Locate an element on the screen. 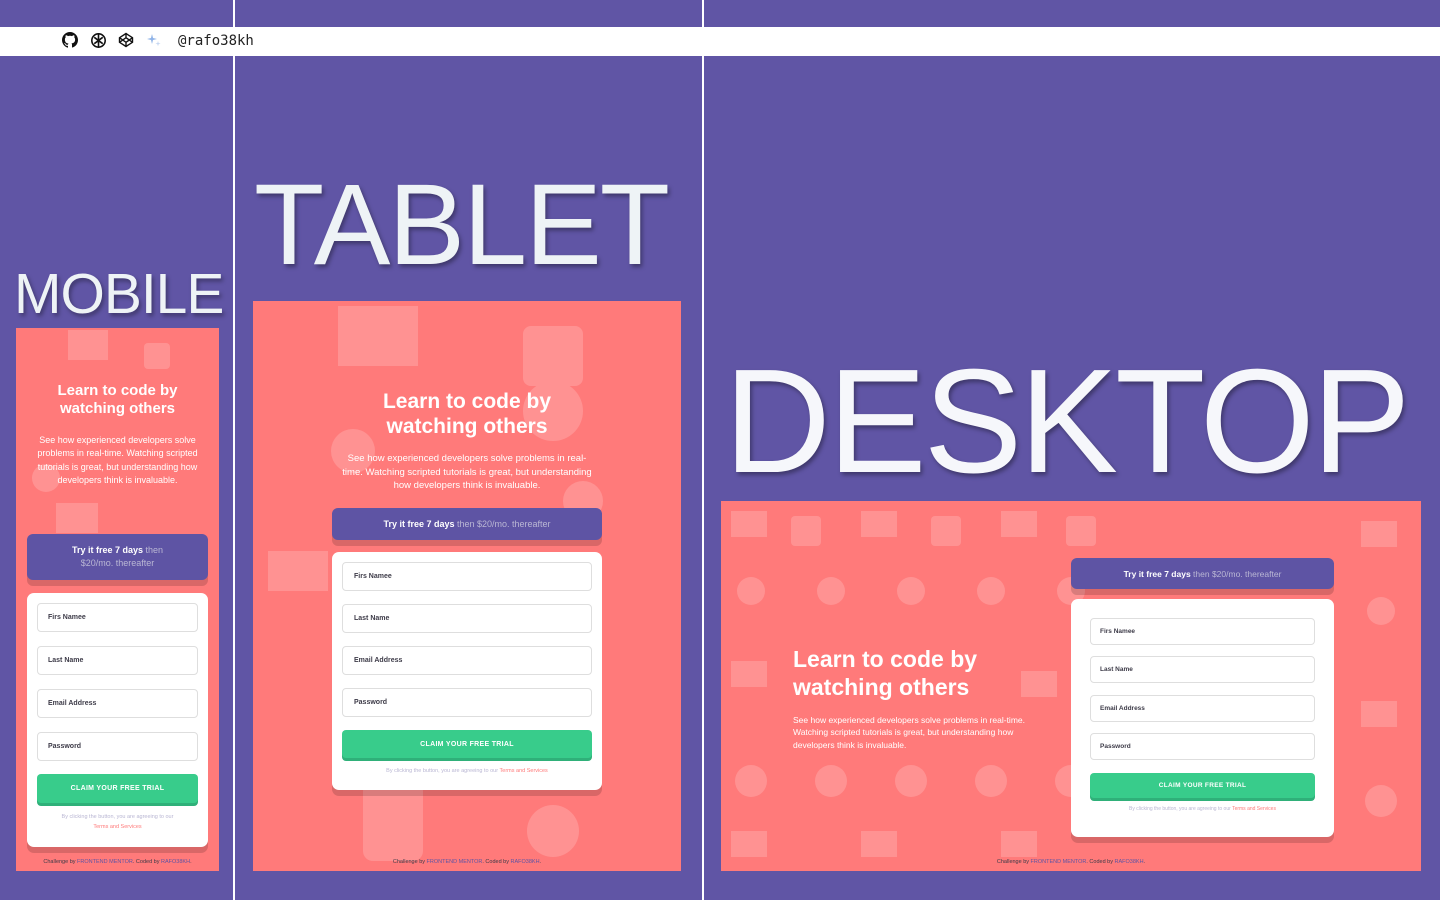  codepen-icon is located at coordinates (126, 40).